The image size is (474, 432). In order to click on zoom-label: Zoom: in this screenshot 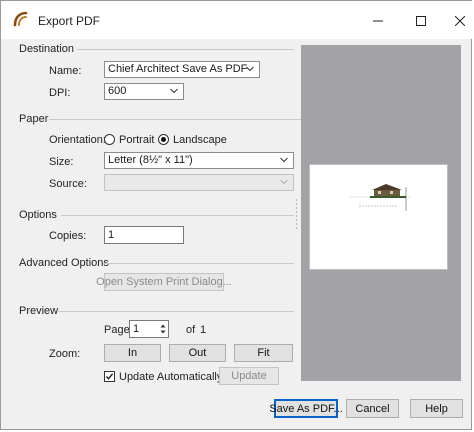, I will do `click(65, 354)`.